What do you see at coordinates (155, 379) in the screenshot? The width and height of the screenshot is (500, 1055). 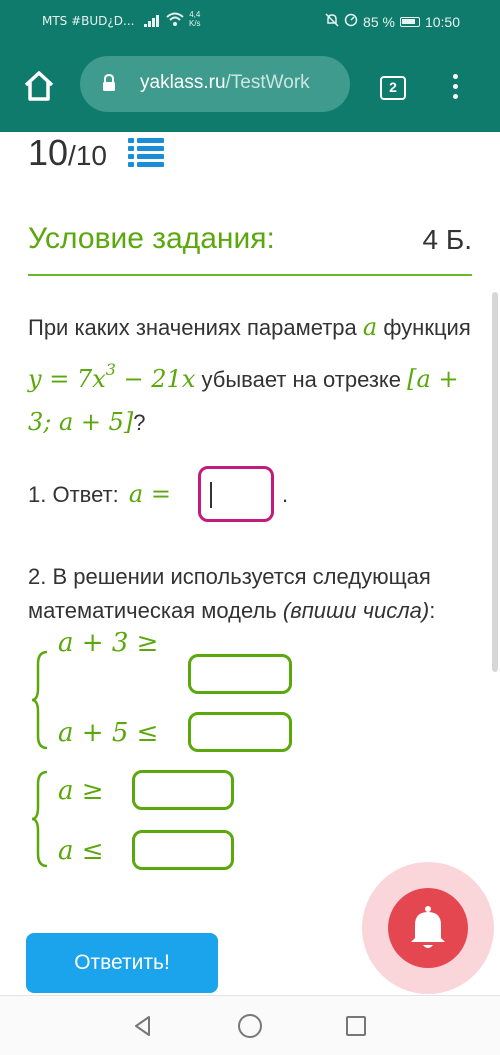 I see `function-rhs: − 21x` at bounding box center [155, 379].